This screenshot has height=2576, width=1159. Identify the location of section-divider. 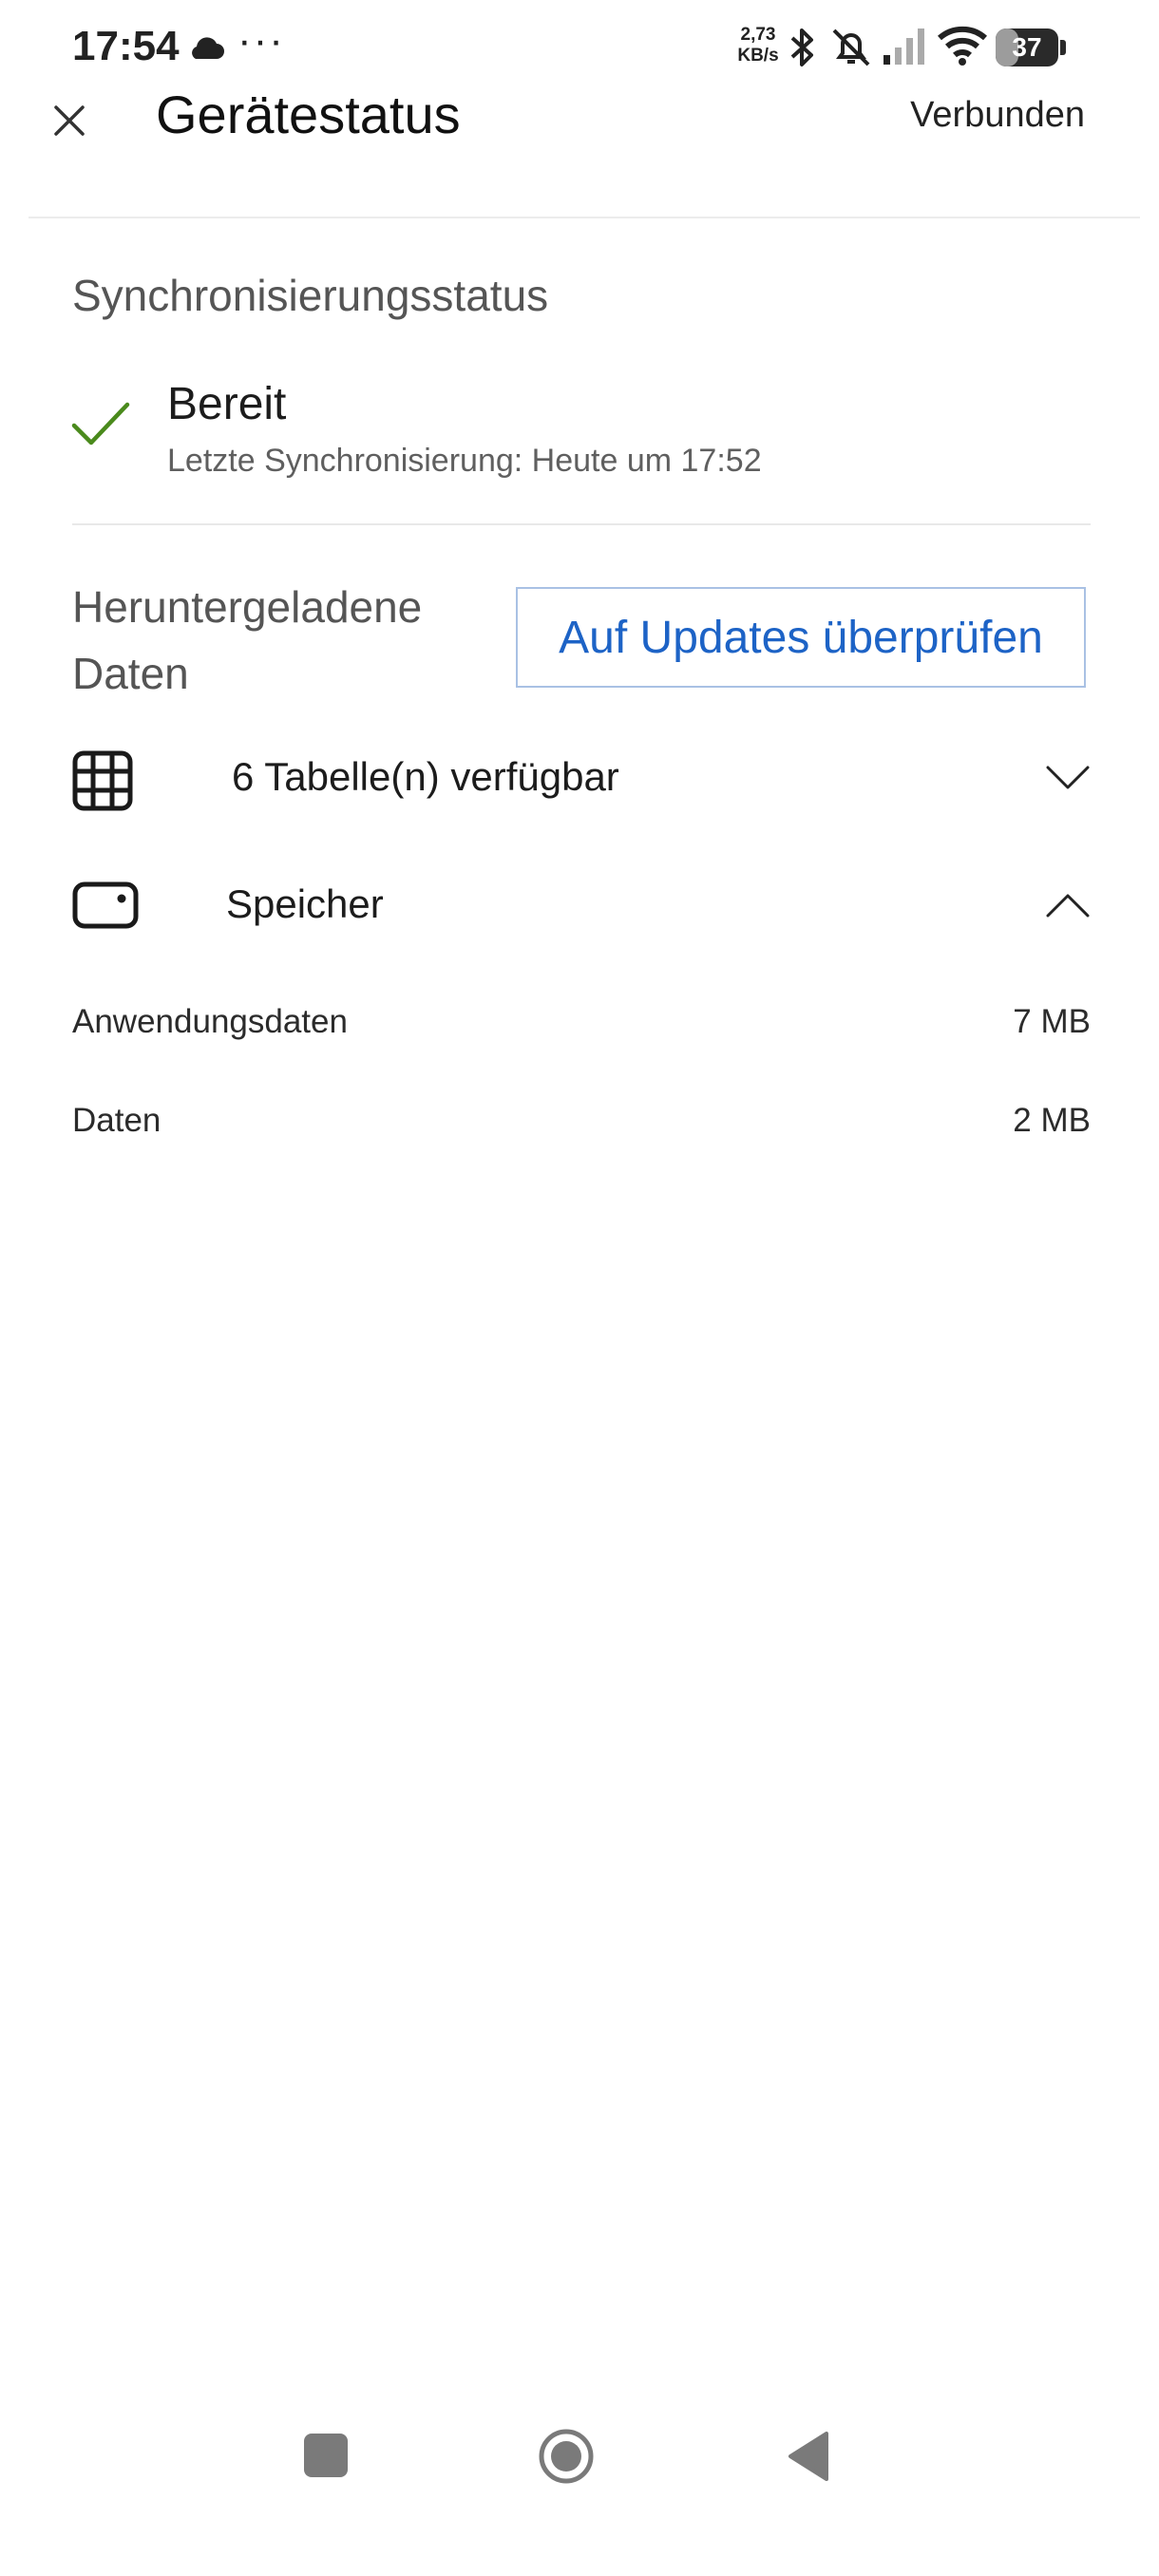
(581, 524).